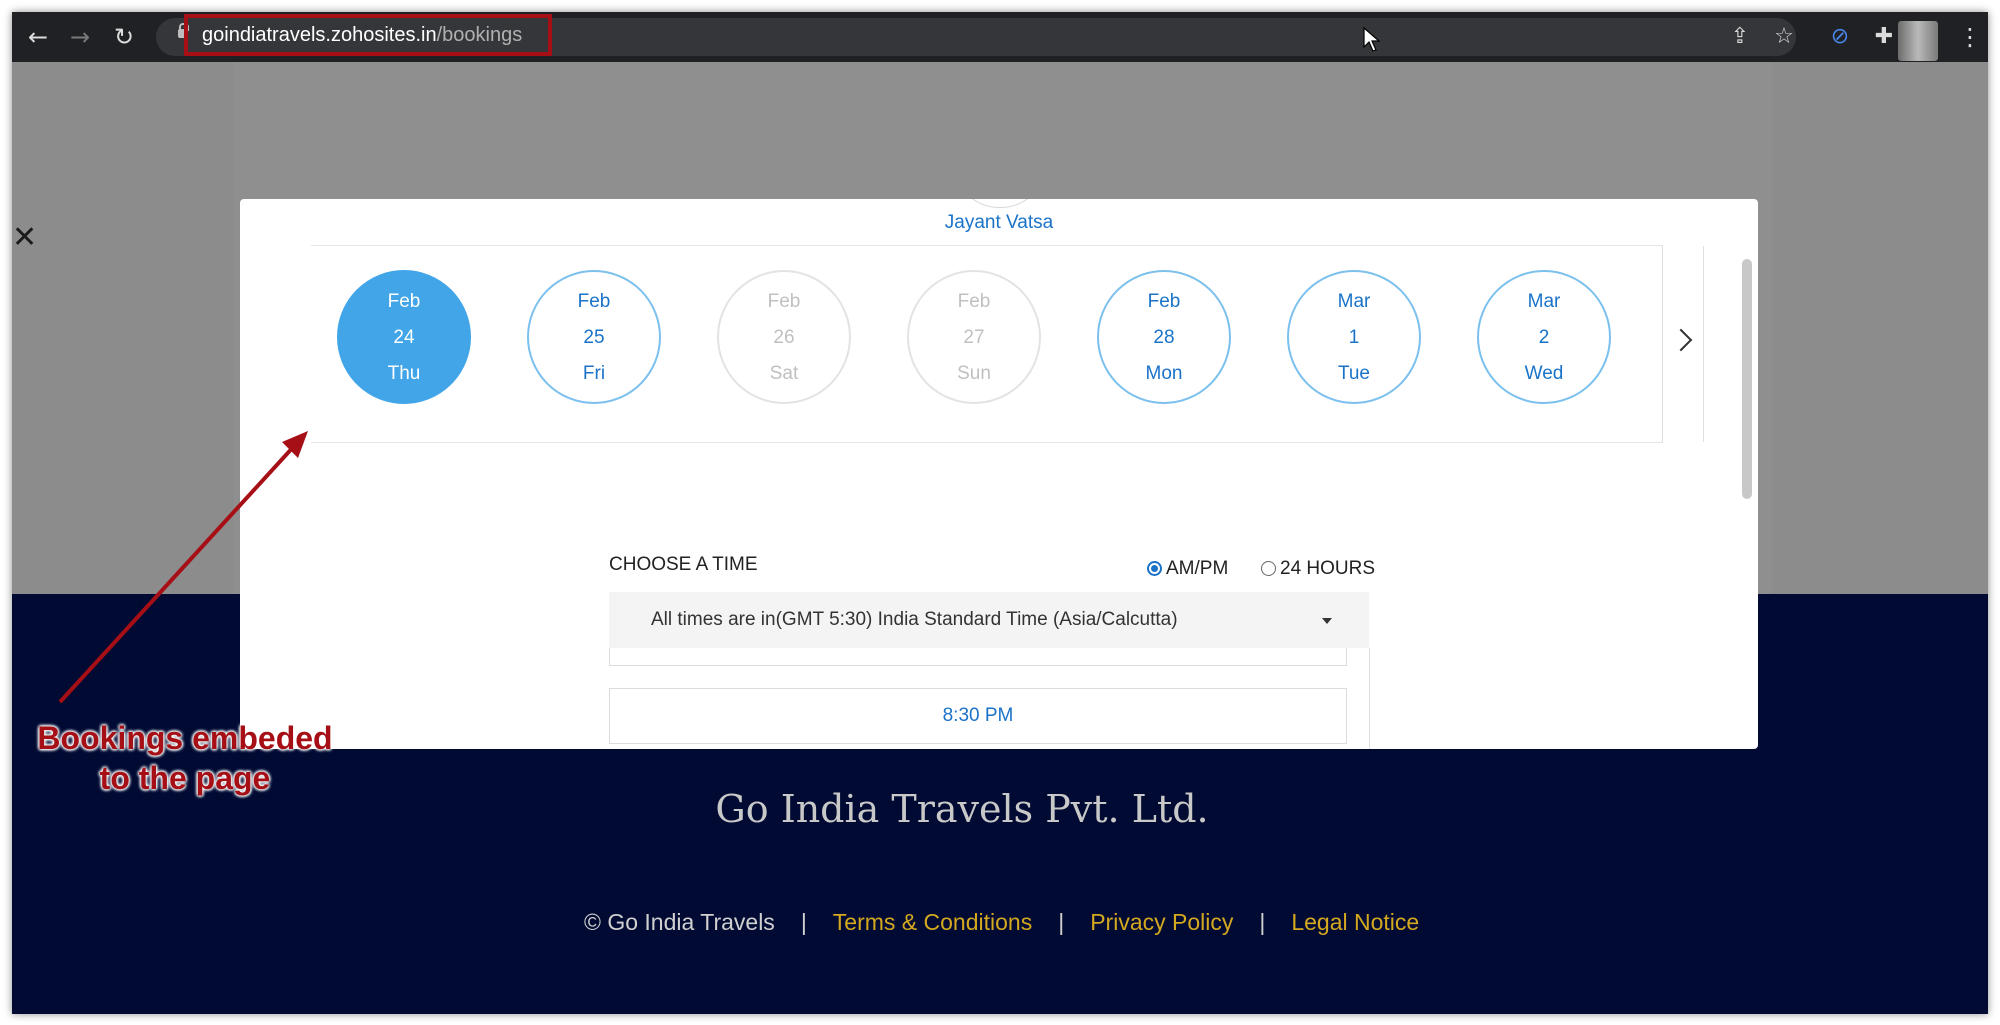 Image resolution: width=2000 pixels, height=1025 pixels. Describe the element at coordinates (185, 758) in the screenshot. I see `annotation-label: Bookings embeded to the page` at that location.